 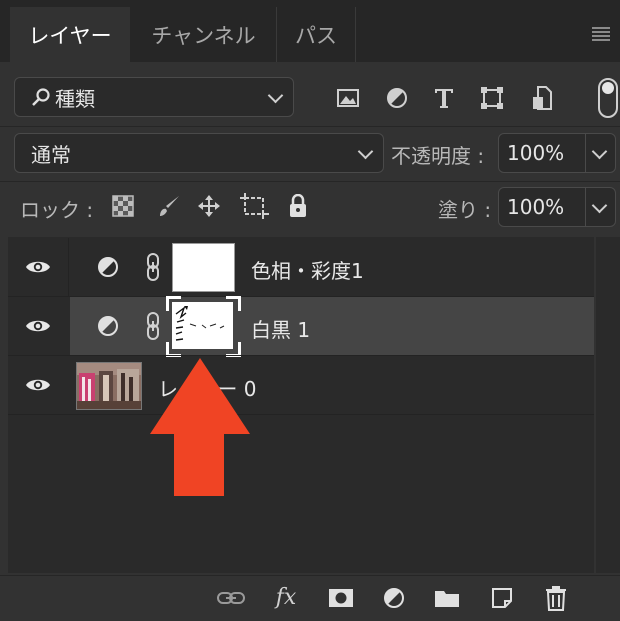 What do you see at coordinates (438, 156) in the screenshot?
I see `opacity-label: 不透明度 :` at bounding box center [438, 156].